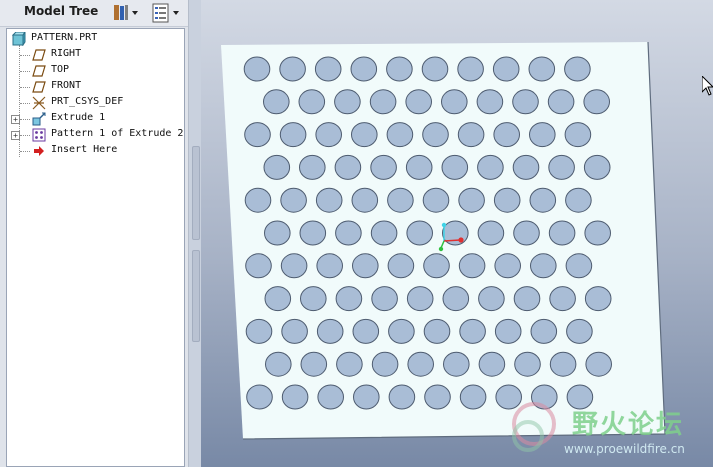 This screenshot has height=467, width=713. I want to click on tree-item-label: Pattern 1 of Extrude 2, so click(117, 133).